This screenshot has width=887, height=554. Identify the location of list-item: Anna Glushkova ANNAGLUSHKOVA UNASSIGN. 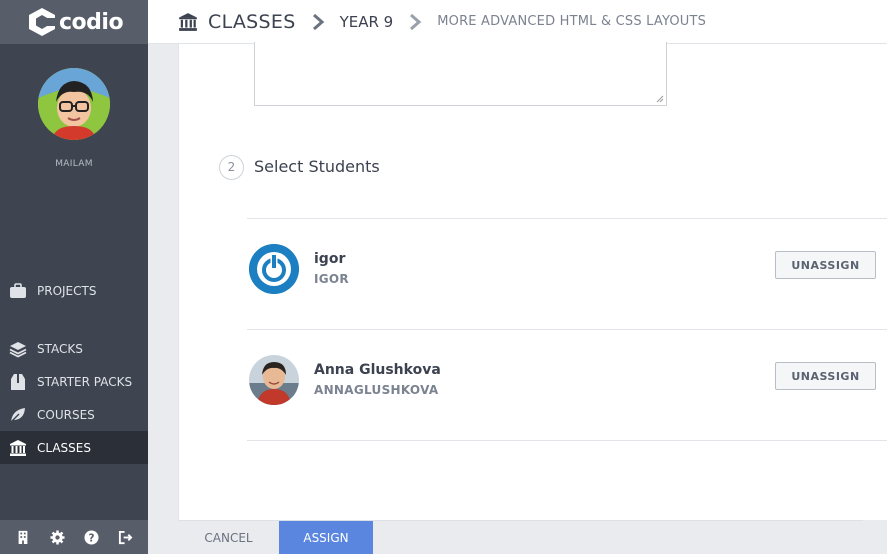
(567, 385).